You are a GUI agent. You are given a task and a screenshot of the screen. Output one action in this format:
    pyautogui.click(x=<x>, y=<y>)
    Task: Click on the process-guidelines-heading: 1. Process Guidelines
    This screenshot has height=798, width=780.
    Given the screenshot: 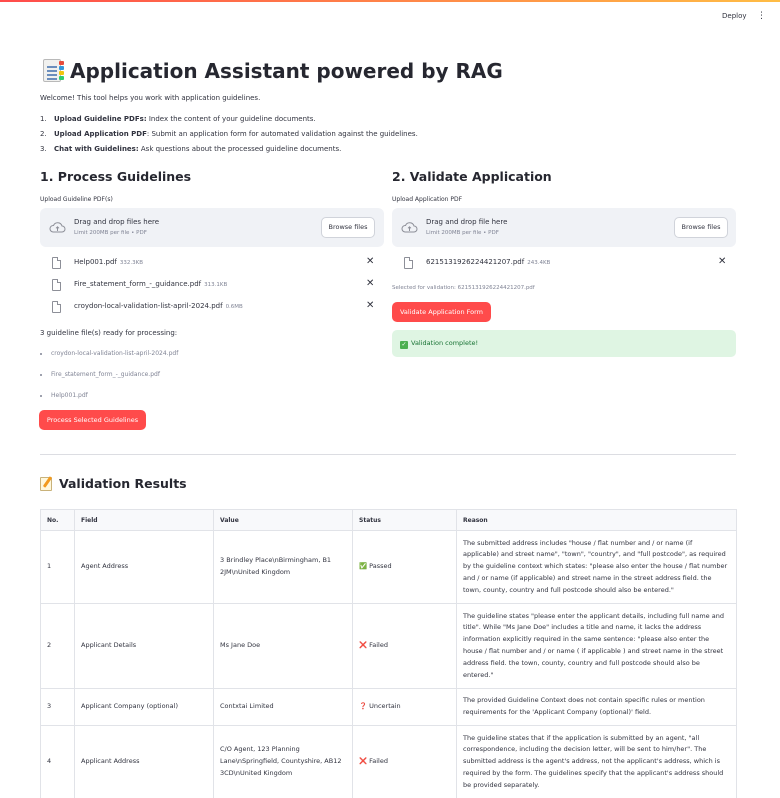 What is the action you would take?
    pyautogui.click(x=116, y=176)
    